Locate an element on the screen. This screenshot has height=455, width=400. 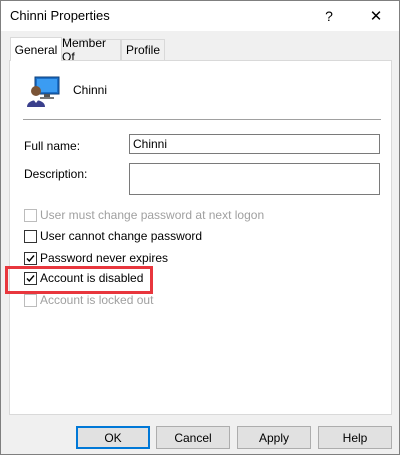
highlight-box is located at coordinates (79, 280).